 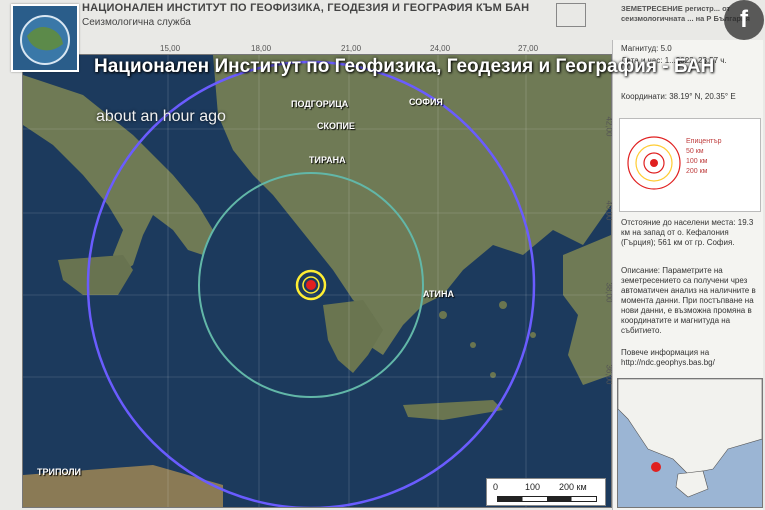 I want to click on magnitude-text: Магнитуд: 5.0, so click(x=646, y=48).